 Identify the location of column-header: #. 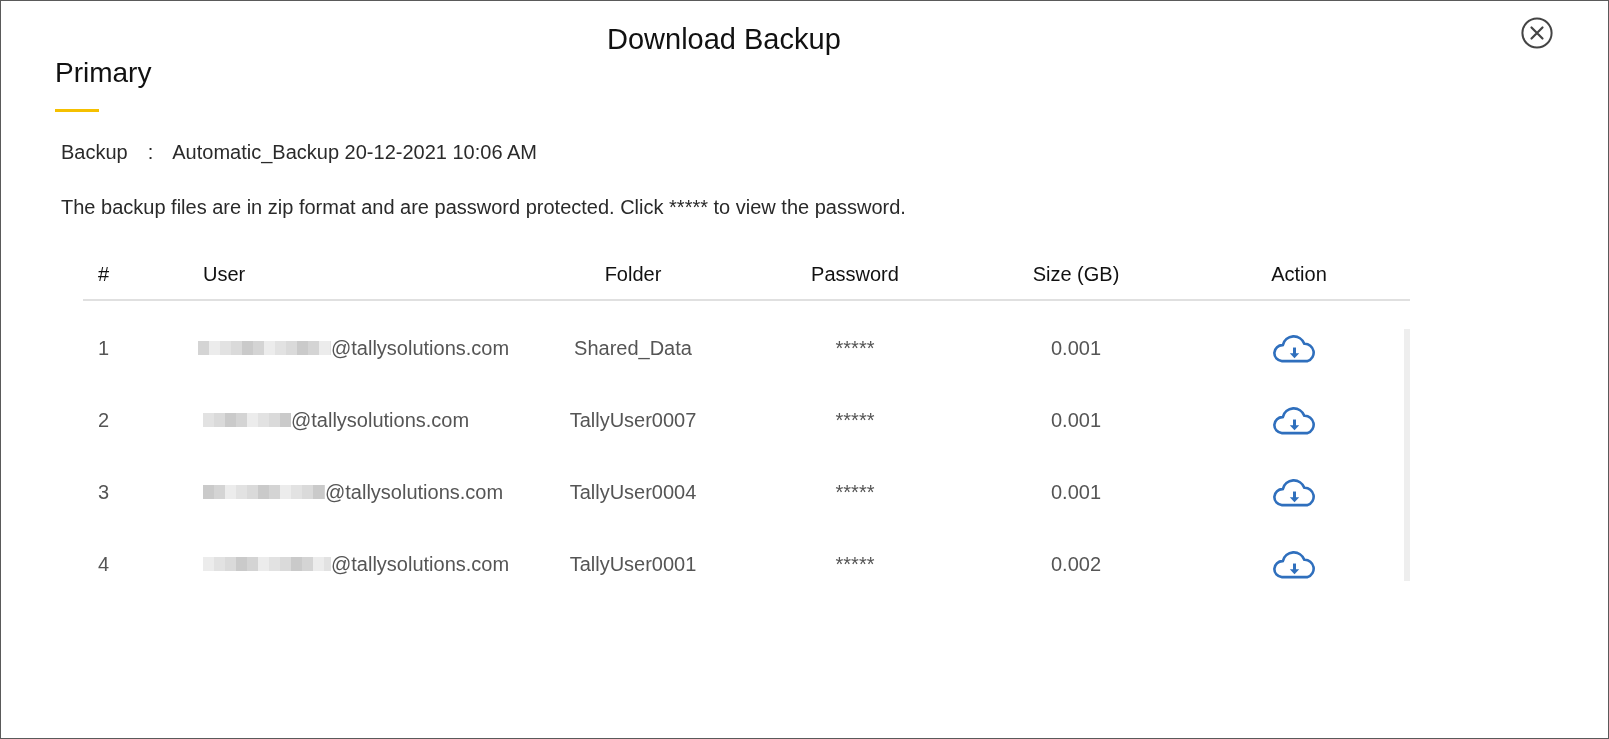
(104, 274).